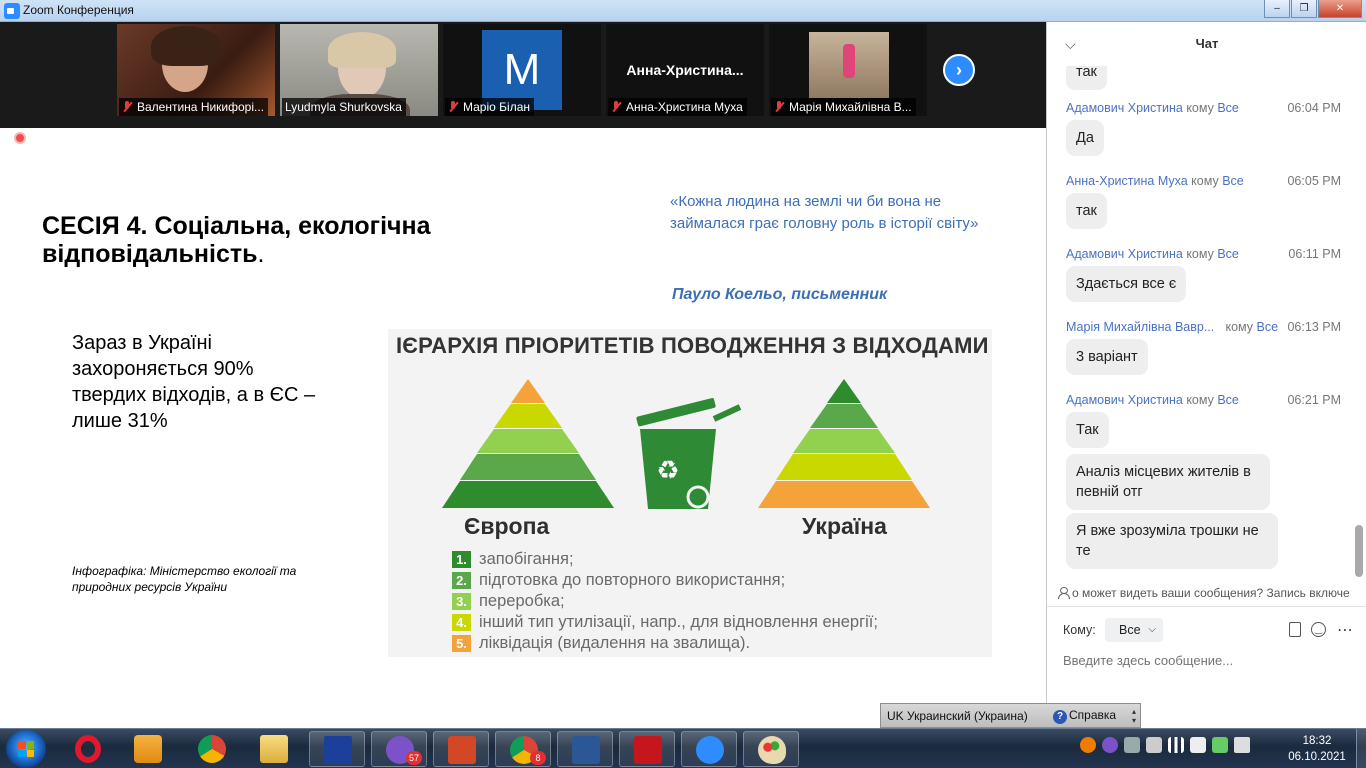 The width and height of the screenshot is (1366, 768). I want to click on clock-date: 06.10.2021, so click(1317, 757).